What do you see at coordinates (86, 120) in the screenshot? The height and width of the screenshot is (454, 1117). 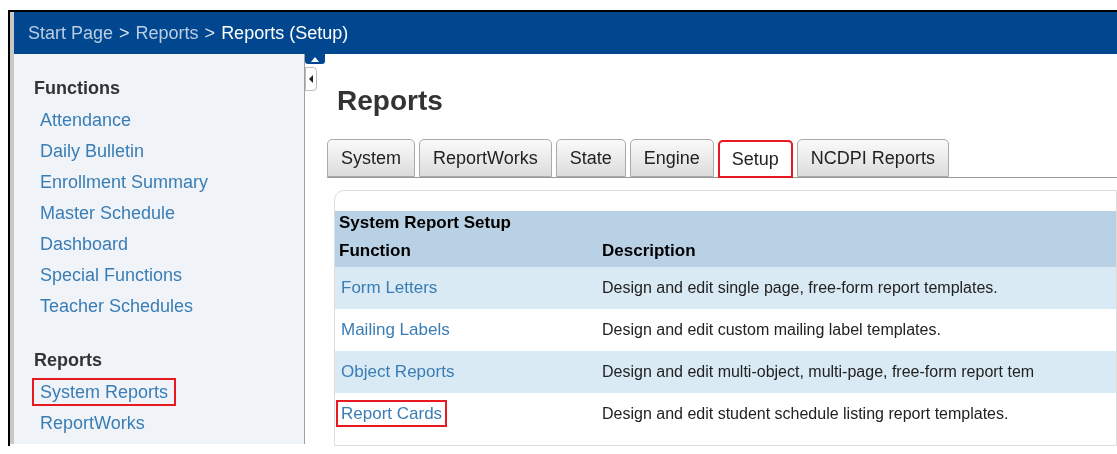 I see `sidebar-link: Attendance` at bounding box center [86, 120].